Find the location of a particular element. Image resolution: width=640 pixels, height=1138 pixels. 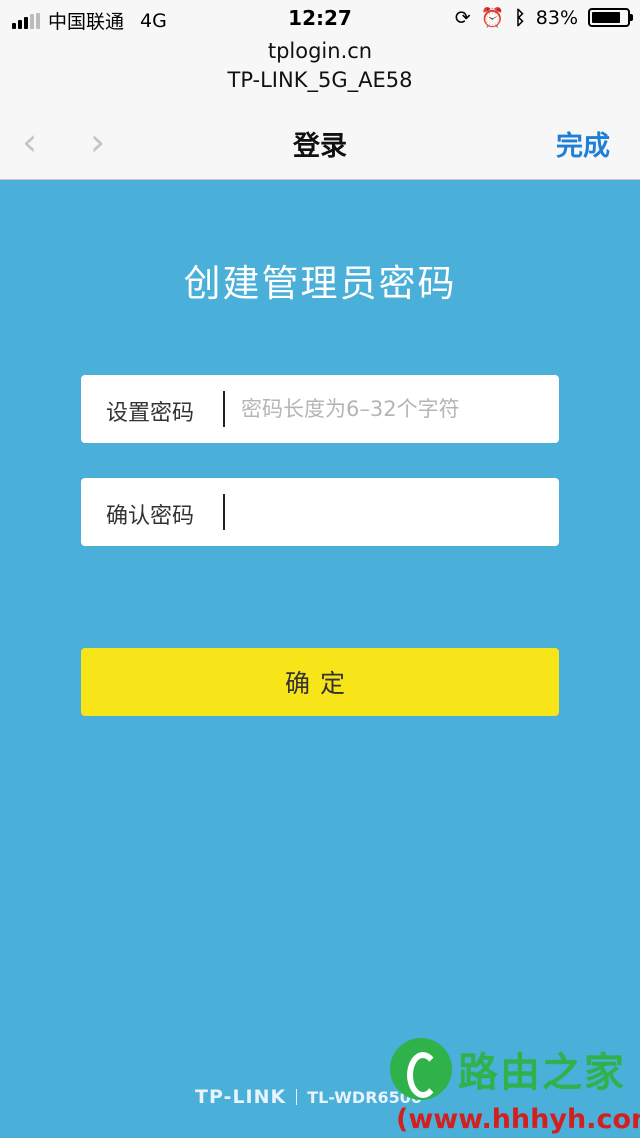

set-password-label: 设置密码 is located at coordinates (150, 413).